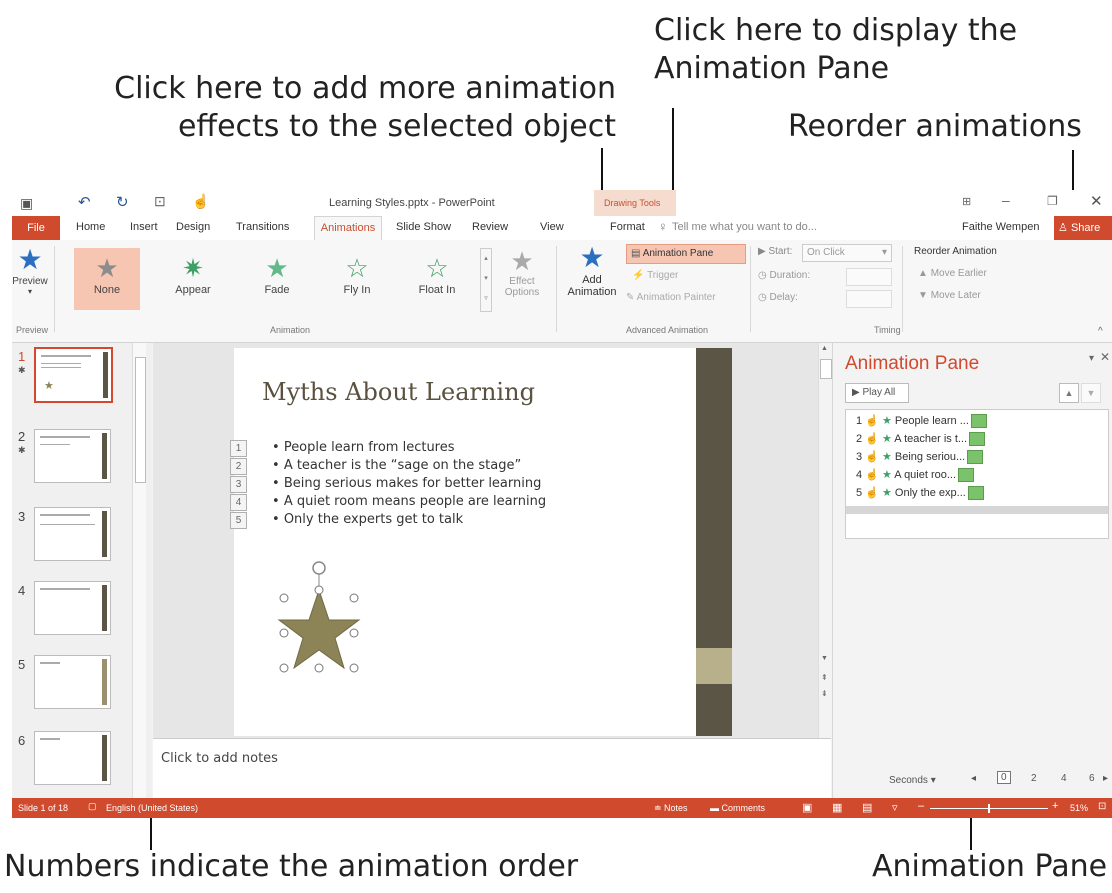  I want to click on selected-star-shape, so click(319, 618).